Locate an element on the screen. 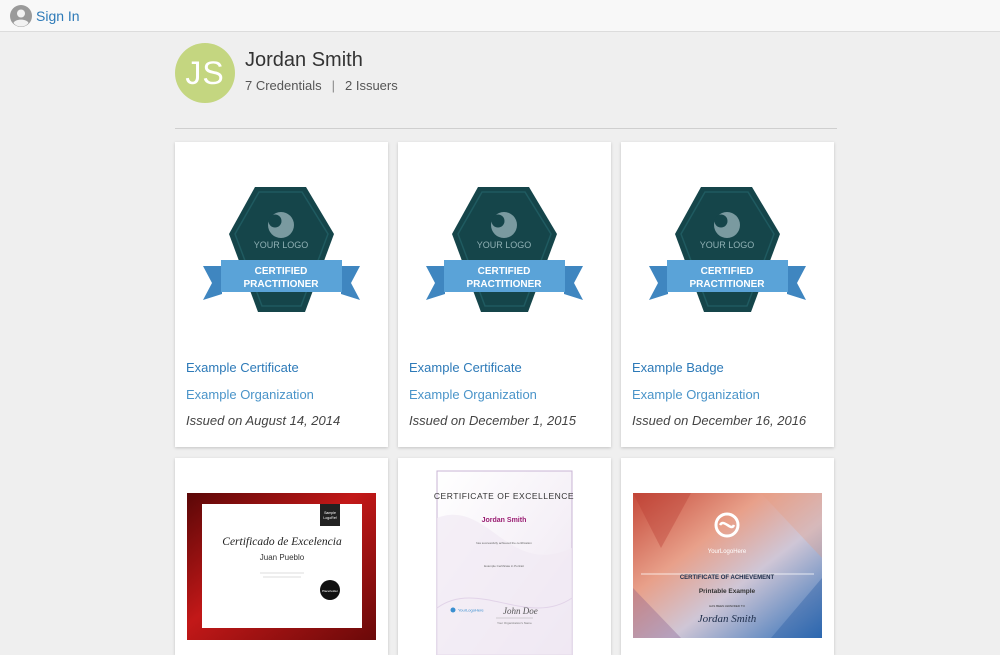  credentials-count: 7 Credentials is located at coordinates (283, 85).